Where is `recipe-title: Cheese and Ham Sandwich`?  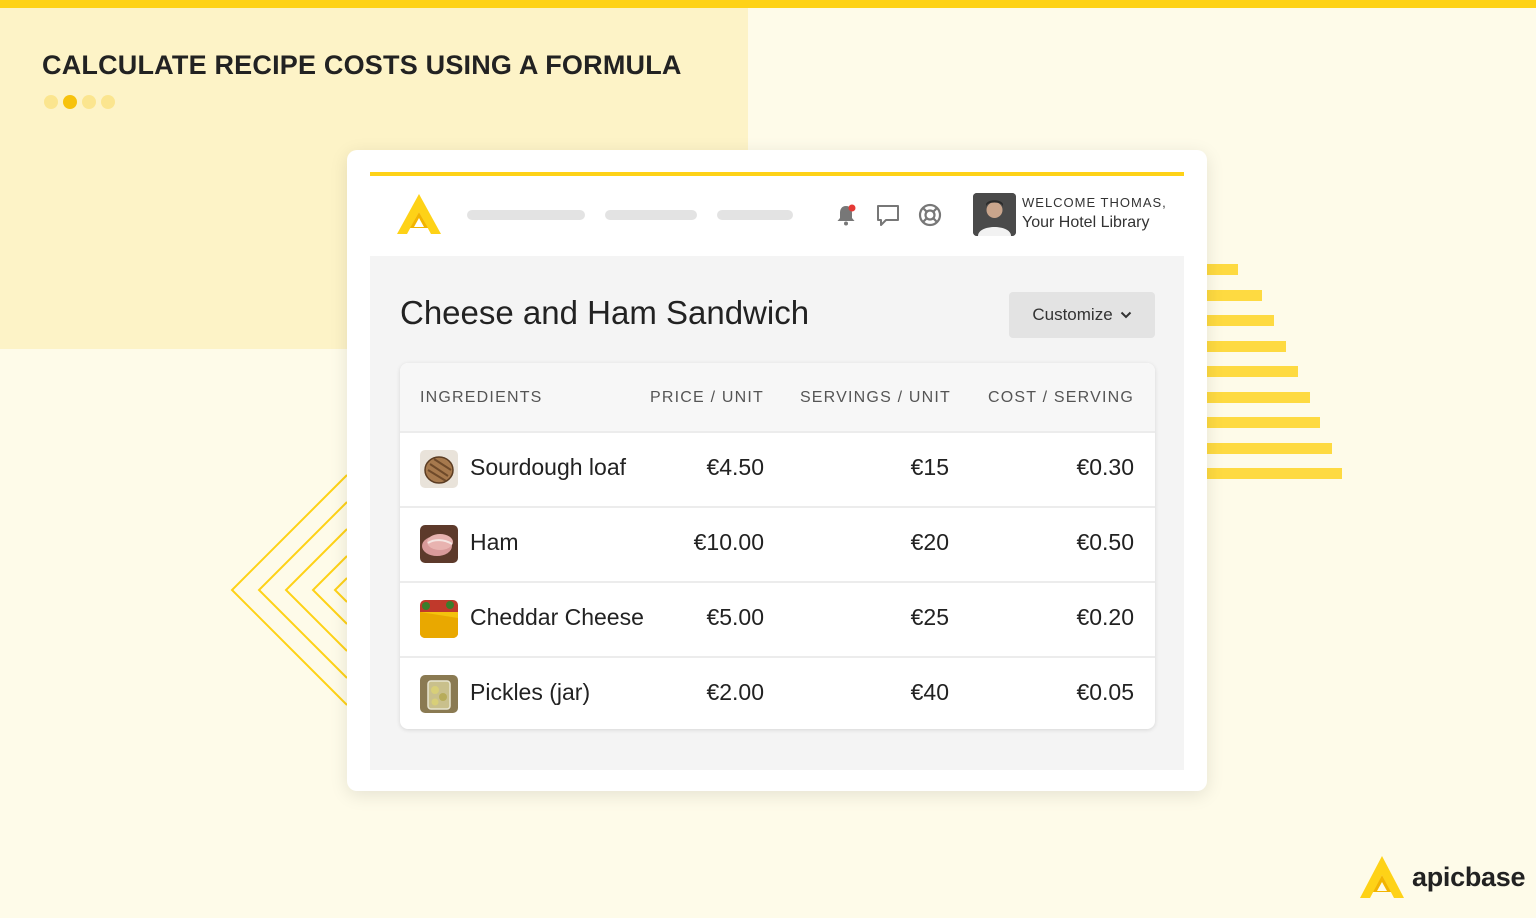
recipe-title: Cheese and Ham Sandwich is located at coordinates (605, 312).